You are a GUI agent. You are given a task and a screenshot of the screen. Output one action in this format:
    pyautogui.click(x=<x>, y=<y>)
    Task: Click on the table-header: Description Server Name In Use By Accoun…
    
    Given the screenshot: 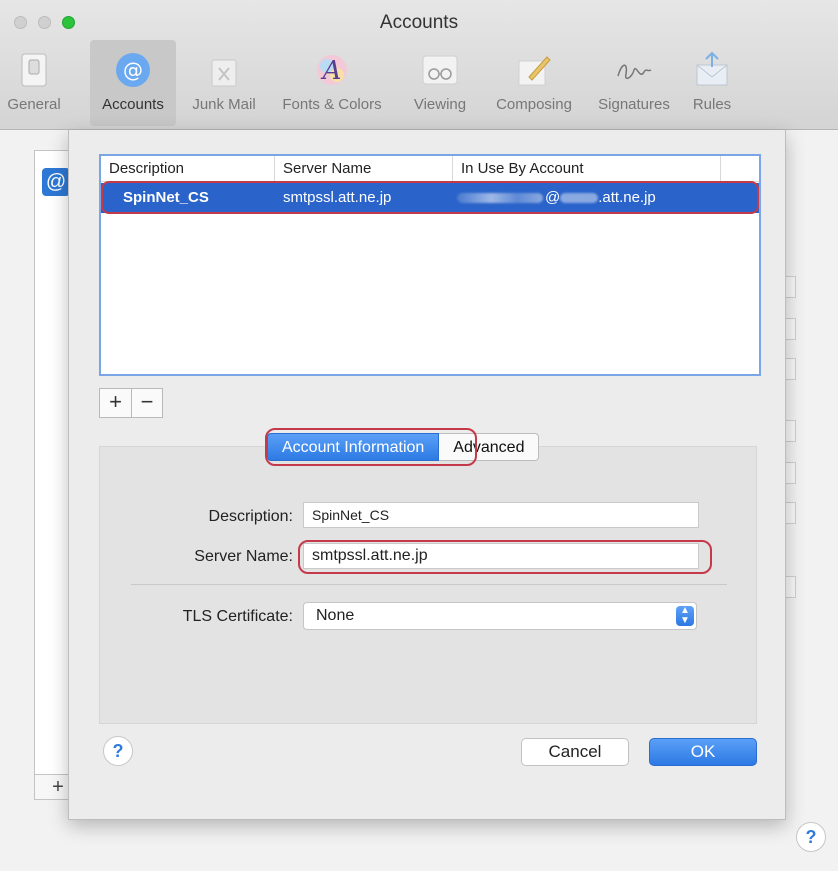 What is the action you would take?
    pyautogui.click(x=430, y=169)
    